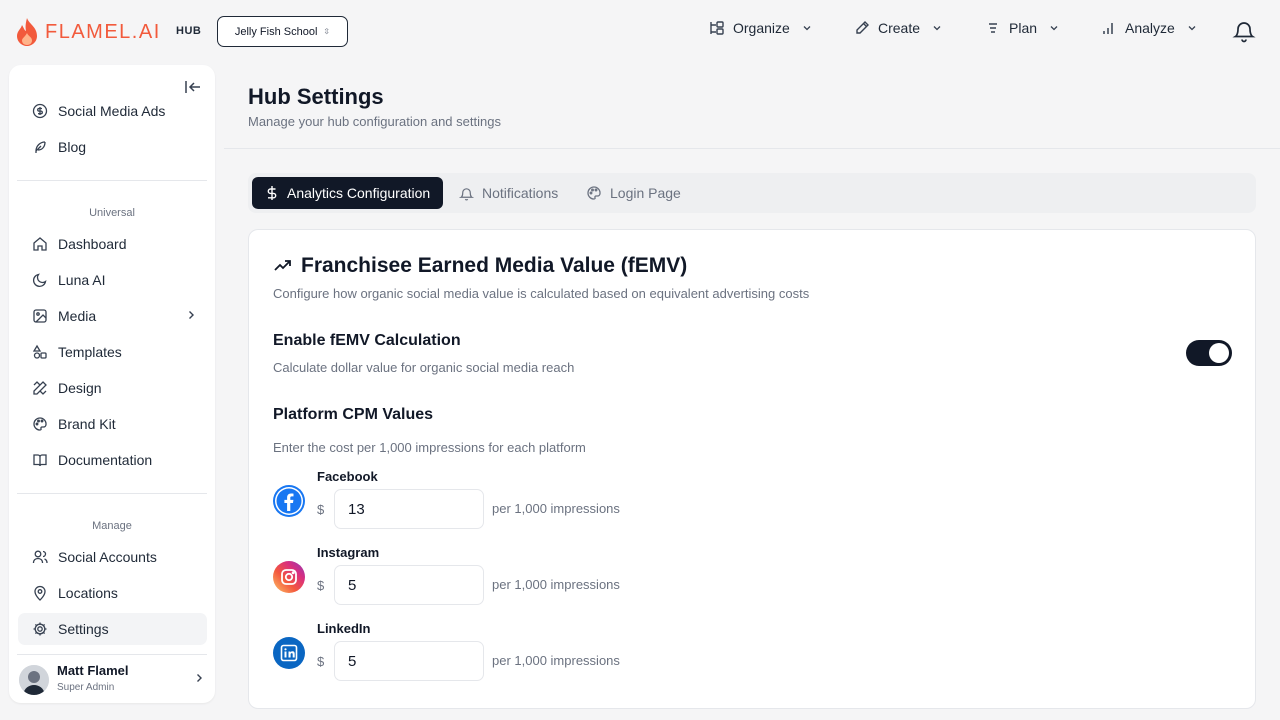 The width and height of the screenshot is (1280, 720). I want to click on enable-femv-toggle, so click(1209, 353).